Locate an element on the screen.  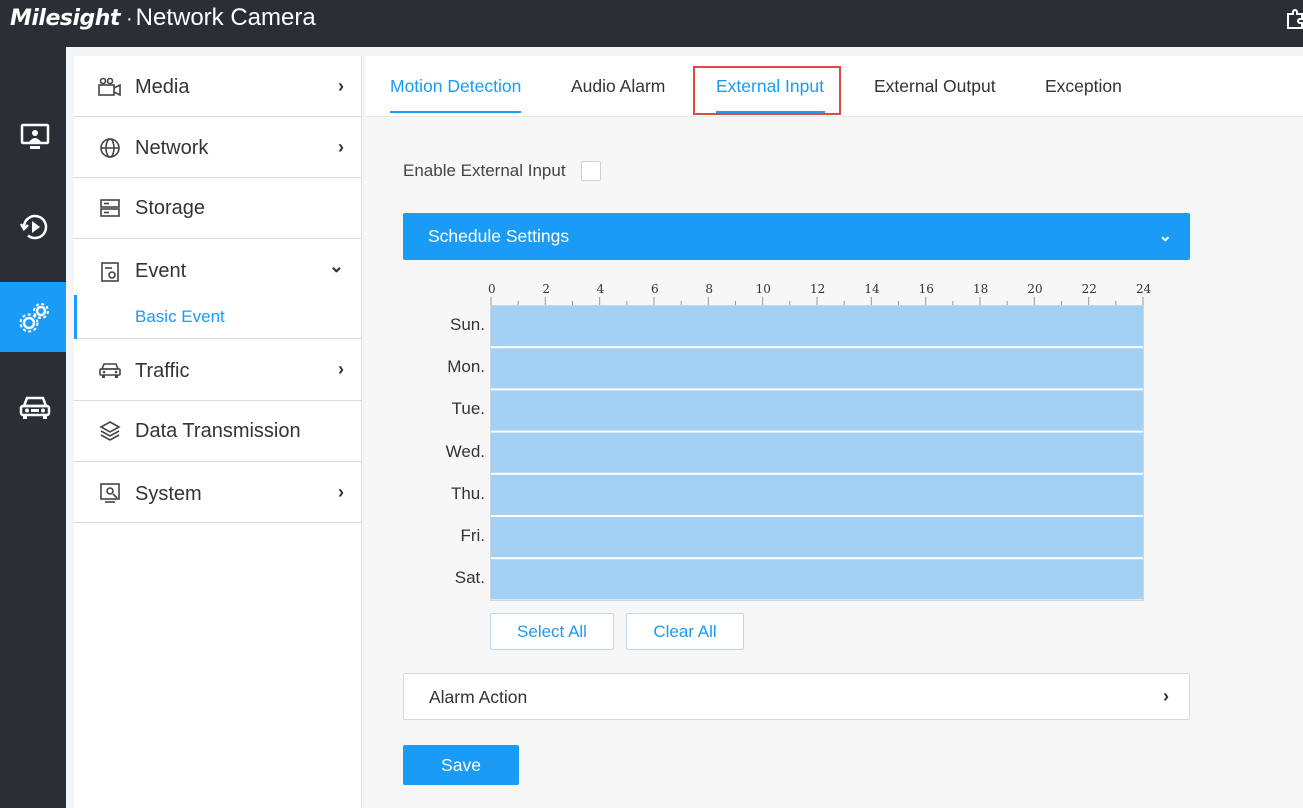
sidebar-item-label: Event is located at coordinates (161, 271).